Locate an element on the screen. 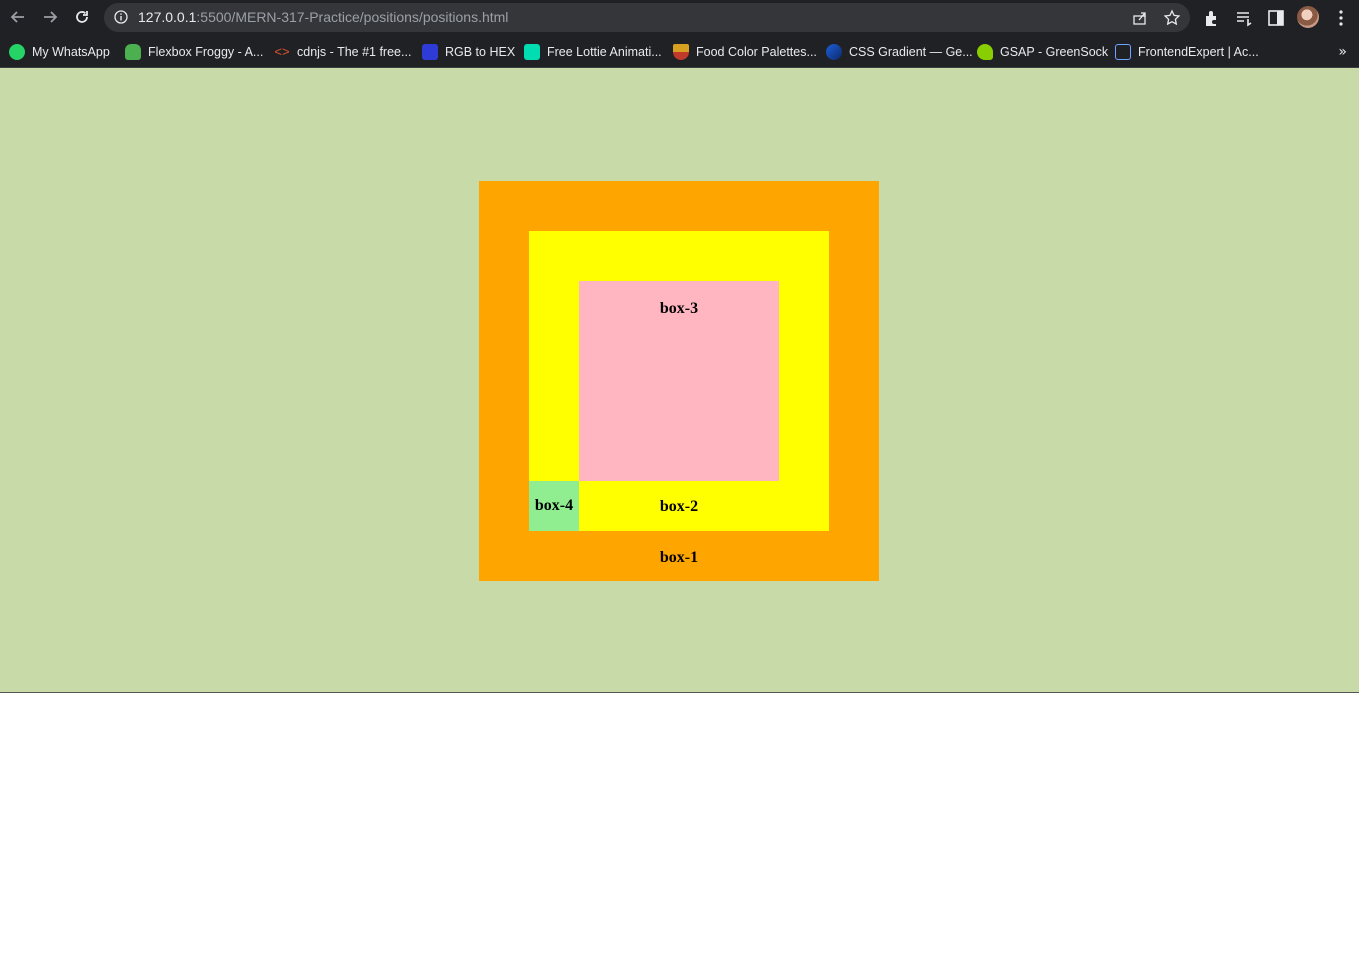  box-2: box-3 box-4 box-2 is located at coordinates (679, 381).